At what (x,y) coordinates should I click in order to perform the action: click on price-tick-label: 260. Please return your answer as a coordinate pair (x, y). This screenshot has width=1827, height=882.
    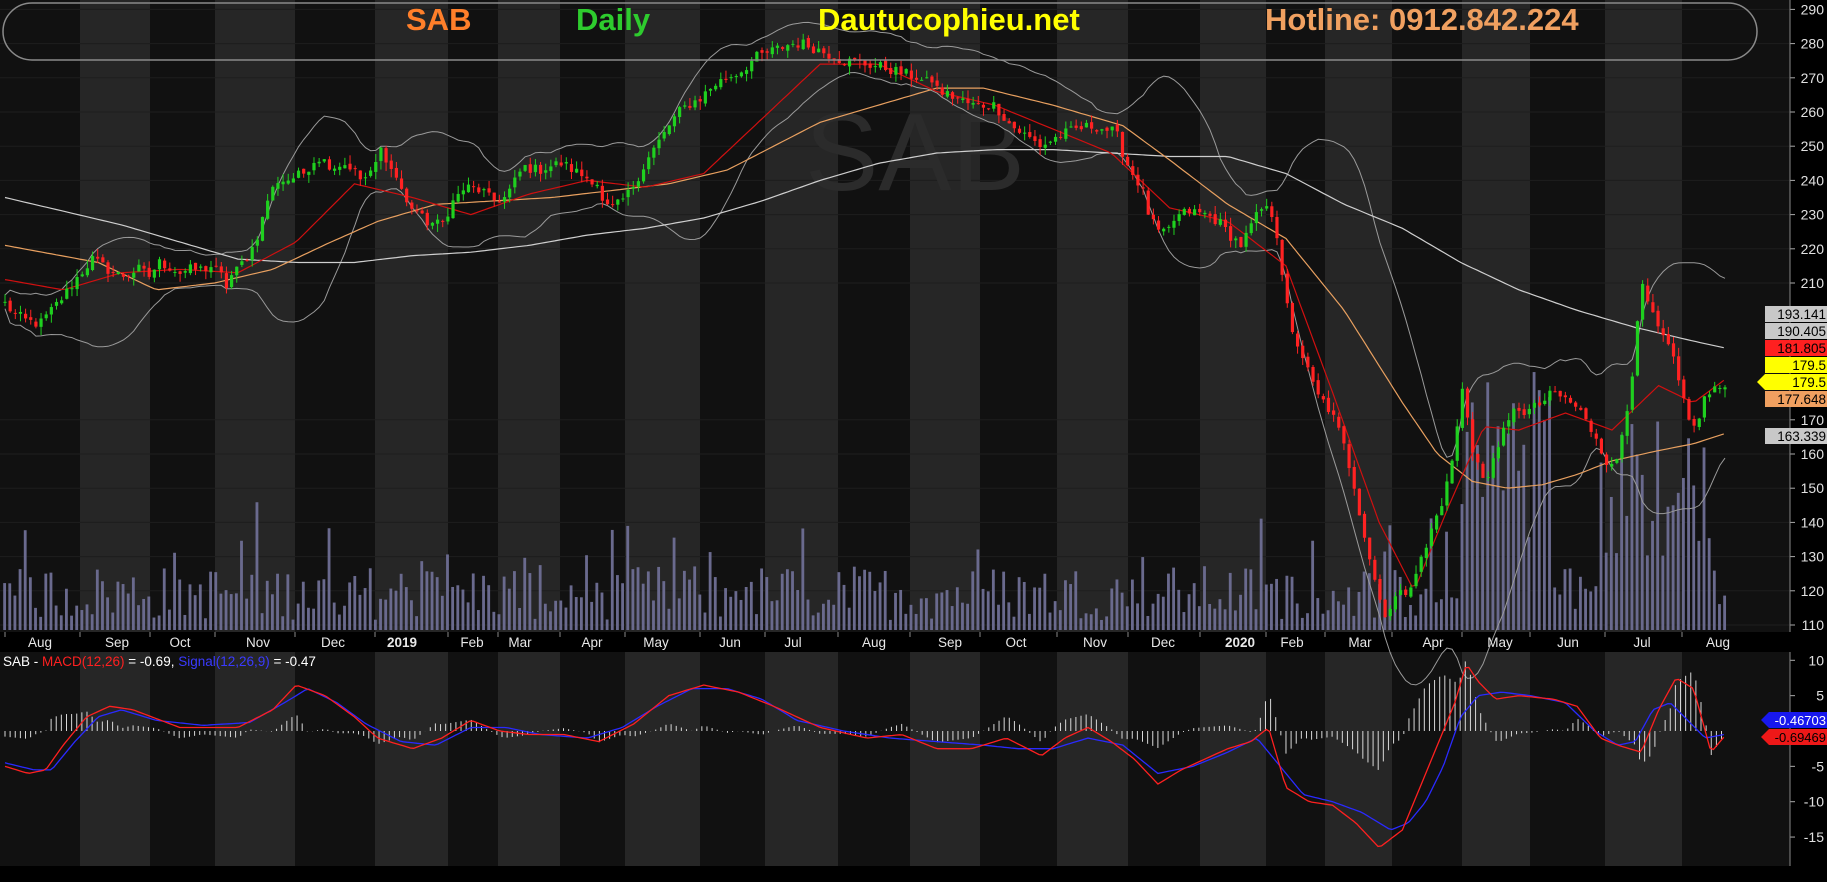
    Looking at the image, I should click on (1813, 112).